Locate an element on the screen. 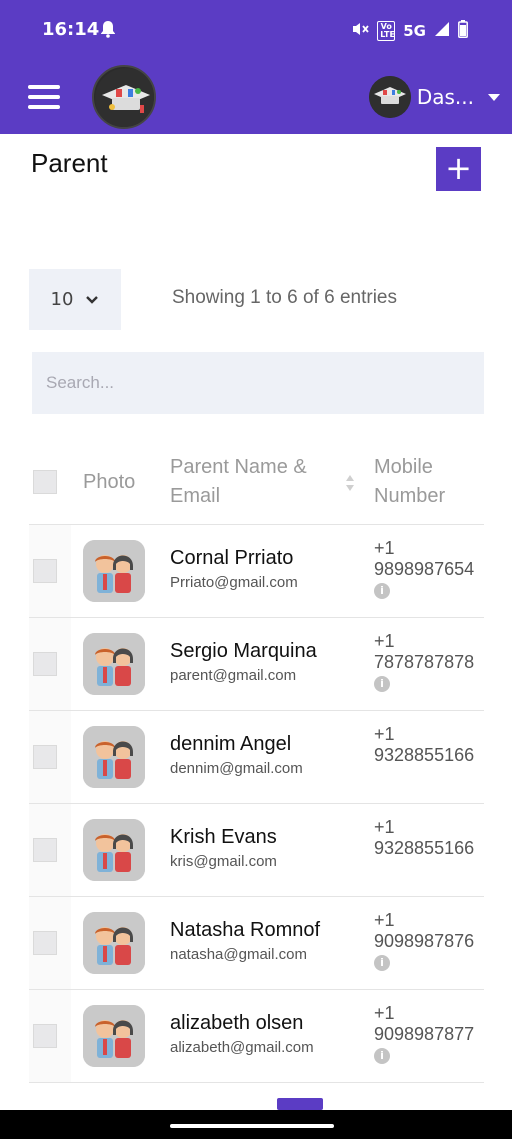  parent-name: Natasha Romnof is located at coordinates (245, 930).